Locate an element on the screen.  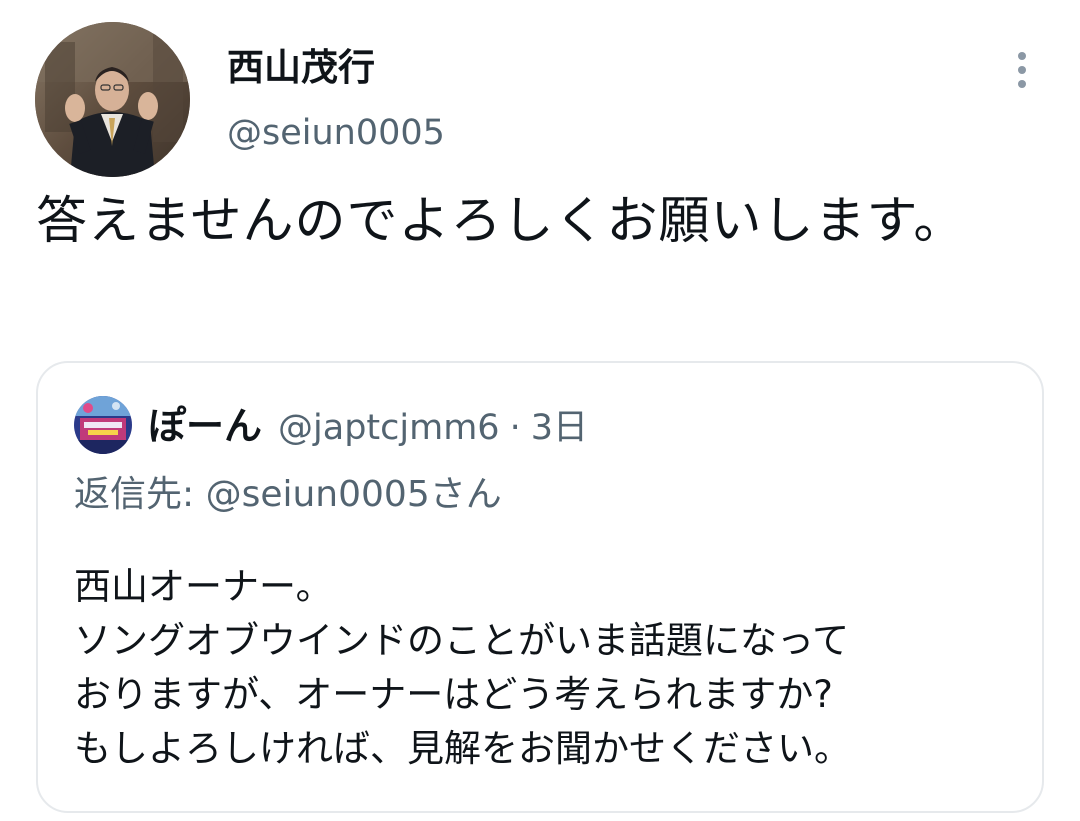
quoted-tweet-line: 西山オーナー。 is located at coordinates (203, 586).